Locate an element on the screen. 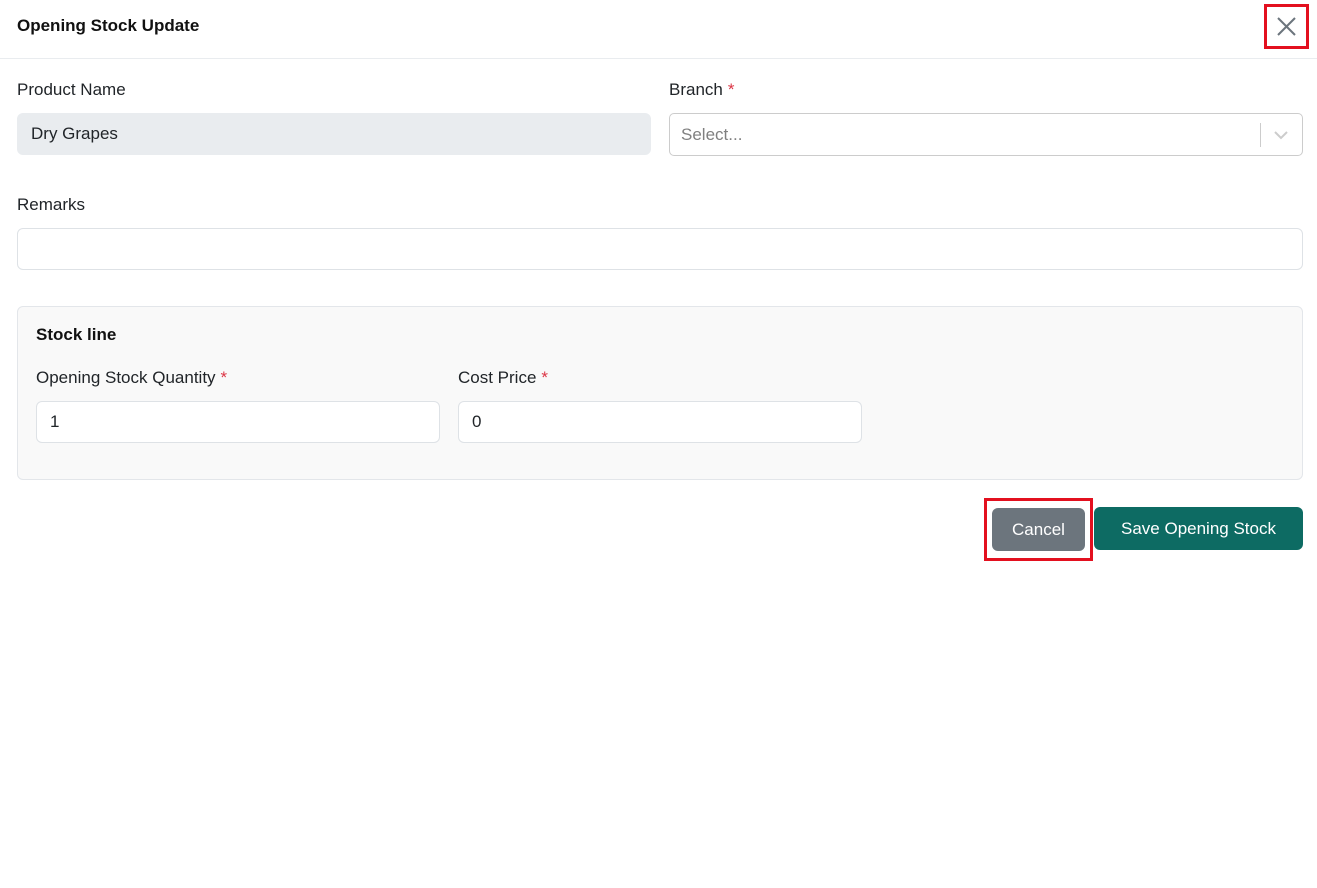 The image size is (1317, 888). modal-header: Opening Stock Update is located at coordinates (658, 29).